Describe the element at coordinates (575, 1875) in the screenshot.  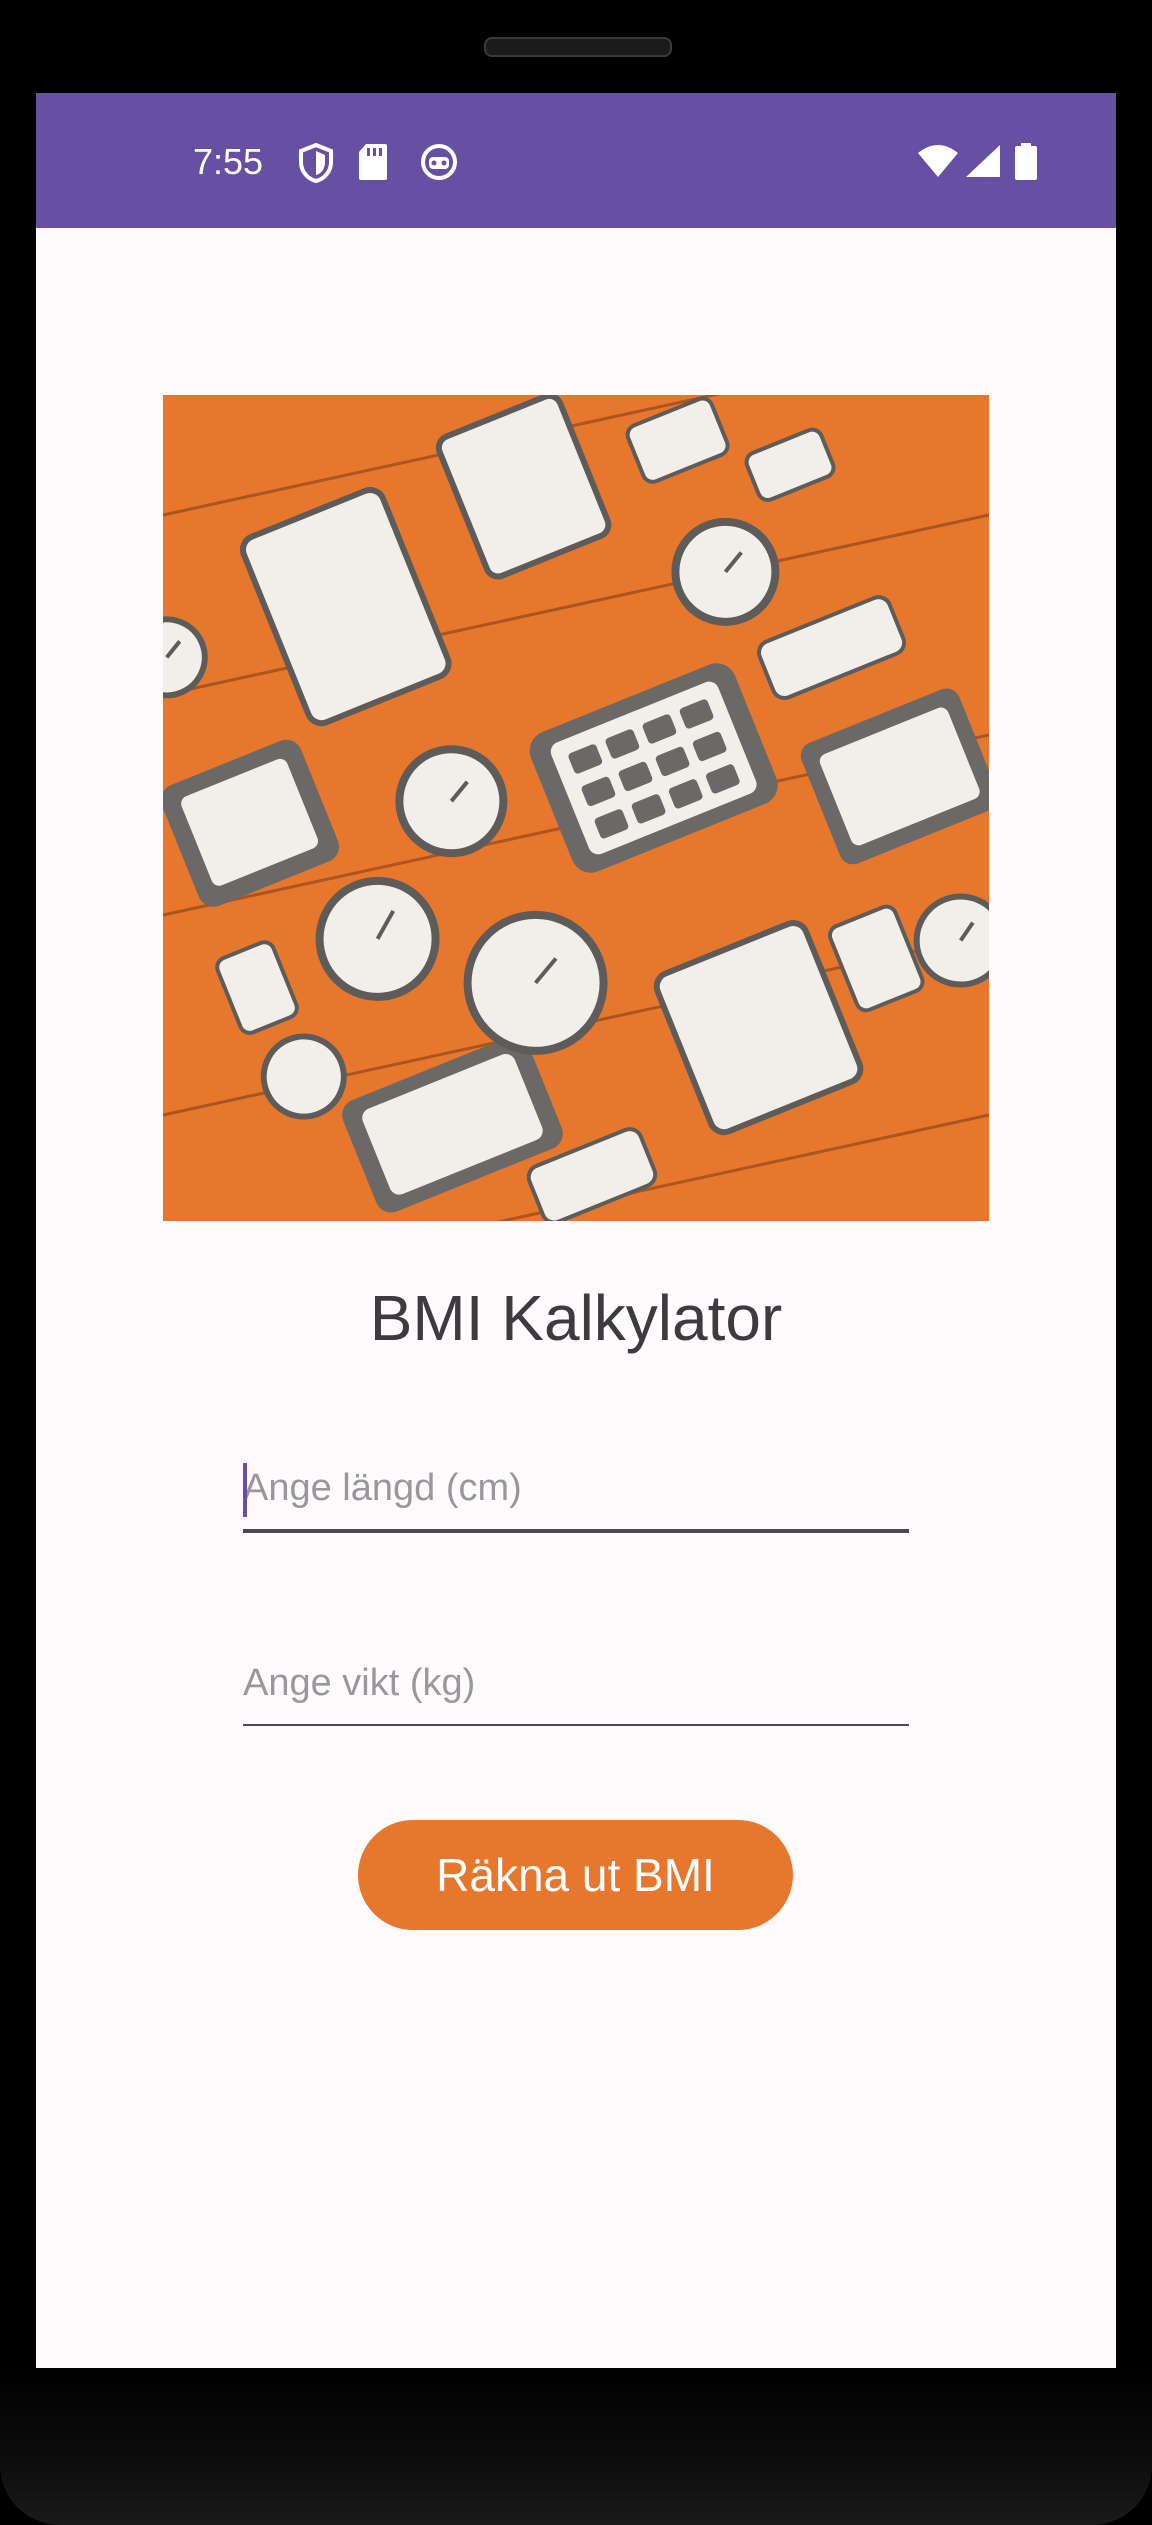
I see `calculate-bmi-button: Räkna ut BMI` at that location.